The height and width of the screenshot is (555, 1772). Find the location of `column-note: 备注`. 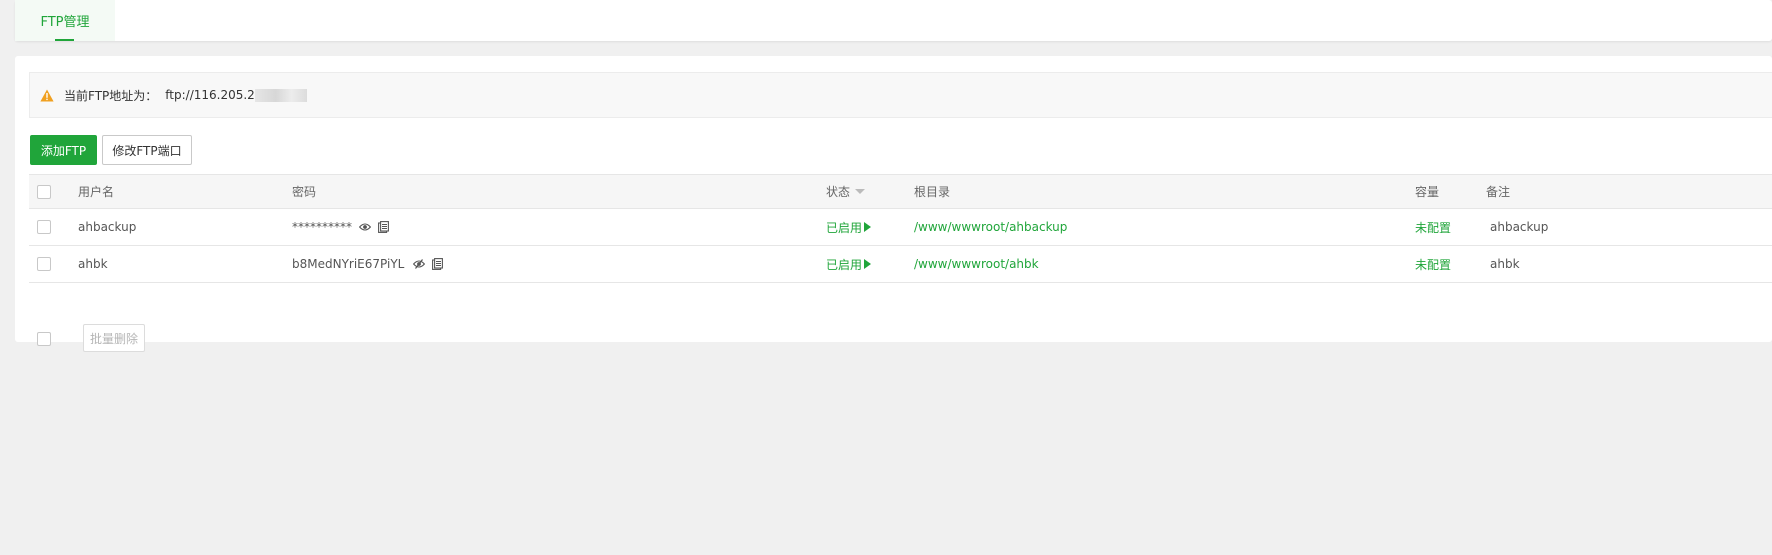

column-note: 备注 is located at coordinates (1498, 192).